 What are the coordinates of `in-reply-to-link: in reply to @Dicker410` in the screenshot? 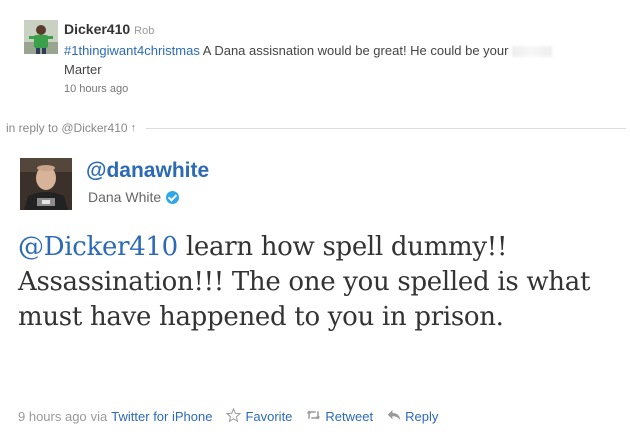 It's located at (67, 128).